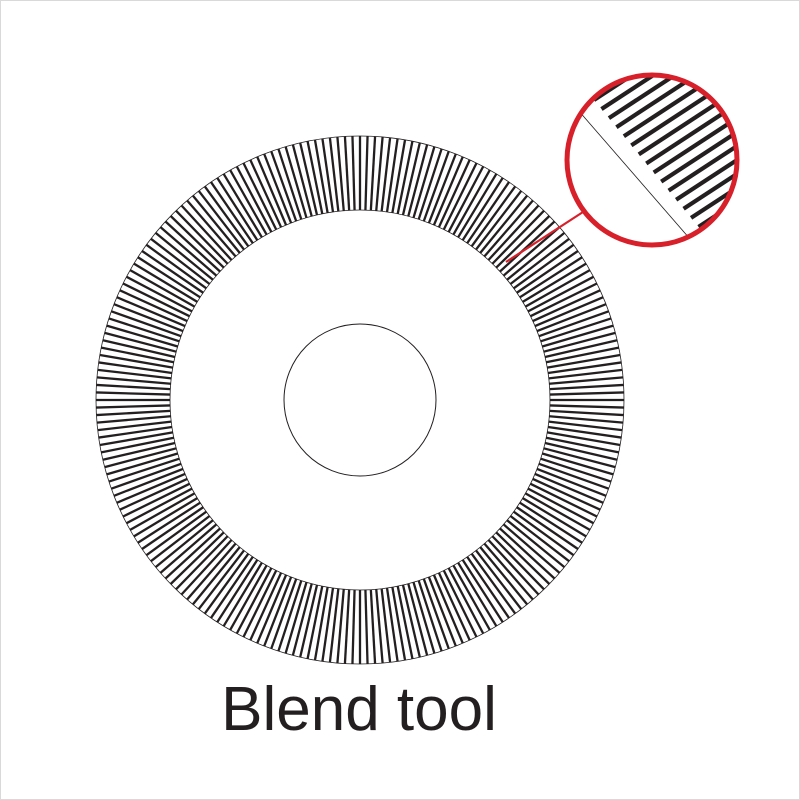  Describe the element at coordinates (652, 160) in the screenshot. I see `zoom-callout` at that location.